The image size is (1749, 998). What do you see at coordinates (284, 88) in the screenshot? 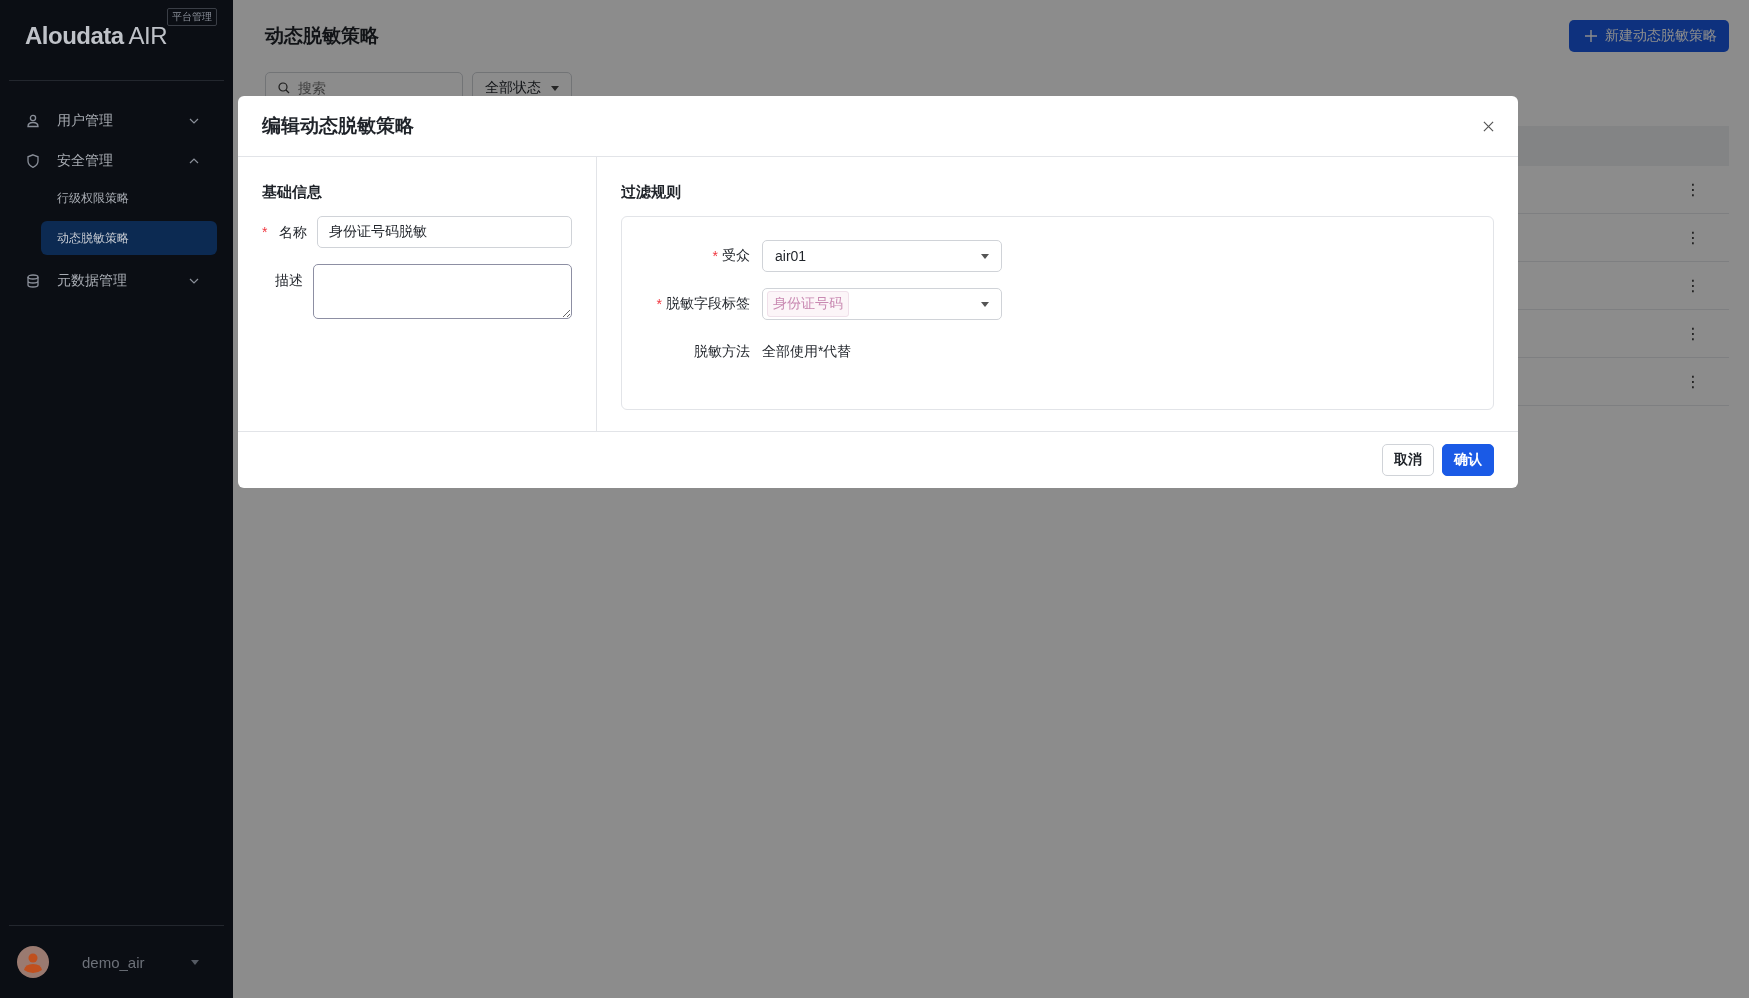
I see `search-icon` at bounding box center [284, 88].